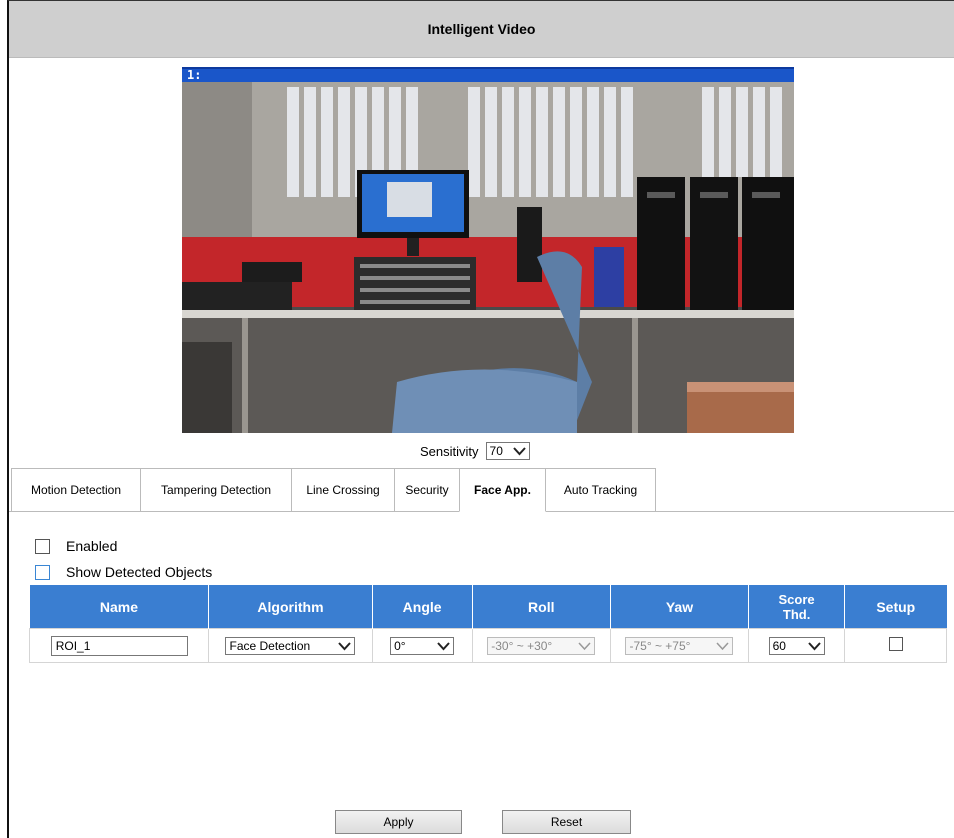 Image resolution: width=954 pixels, height=838 pixels. I want to click on tab-motion-detection: Motion Detection, so click(76, 489).